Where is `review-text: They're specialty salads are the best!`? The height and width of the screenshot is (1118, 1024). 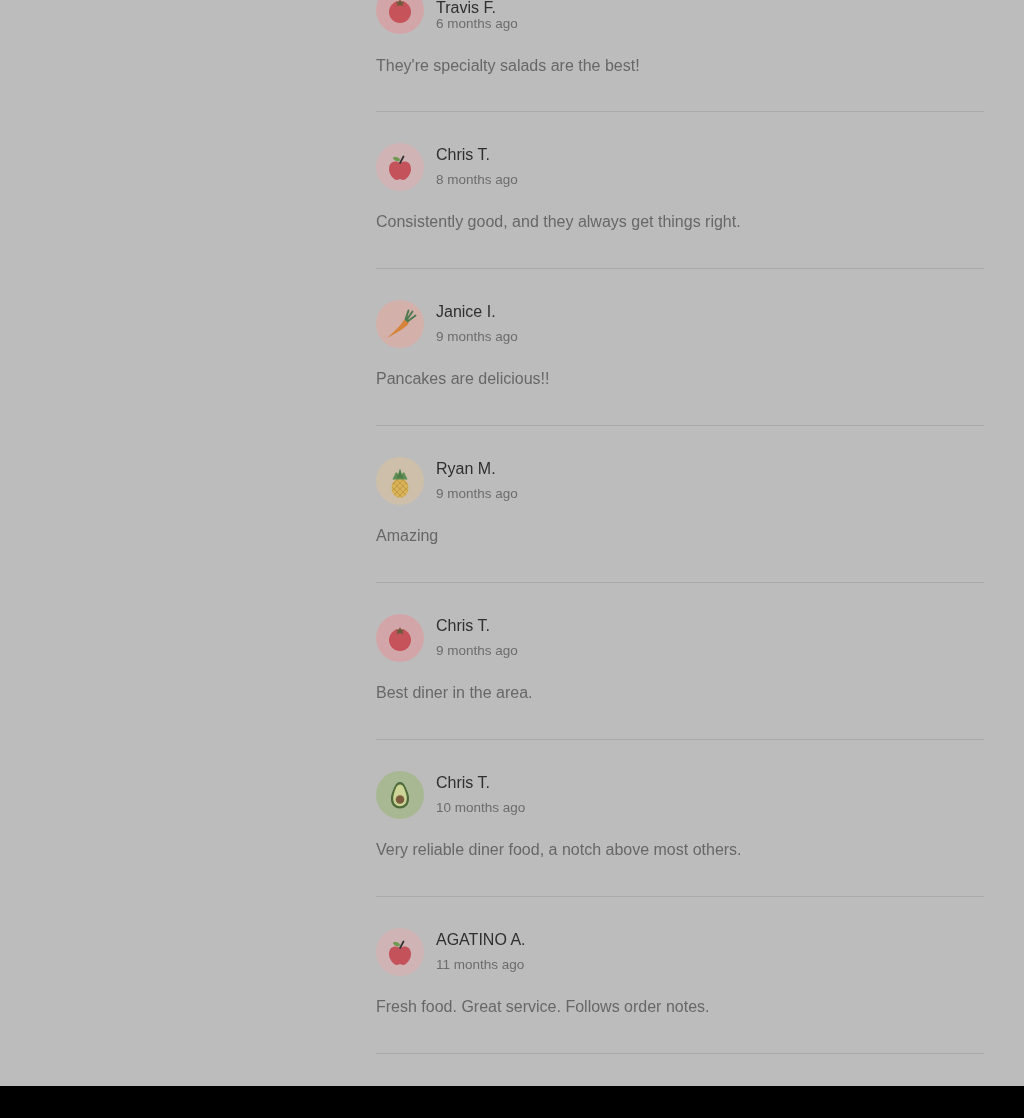
review-text: They're specialty salads are the best! is located at coordinates (508, 66).